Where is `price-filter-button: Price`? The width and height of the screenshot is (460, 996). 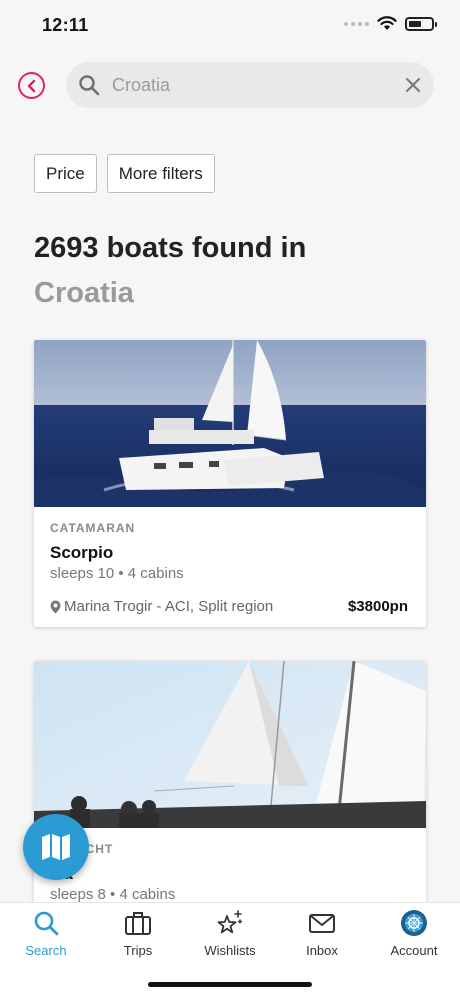
price-filter-button: Price is located at coordinates (65, 173).